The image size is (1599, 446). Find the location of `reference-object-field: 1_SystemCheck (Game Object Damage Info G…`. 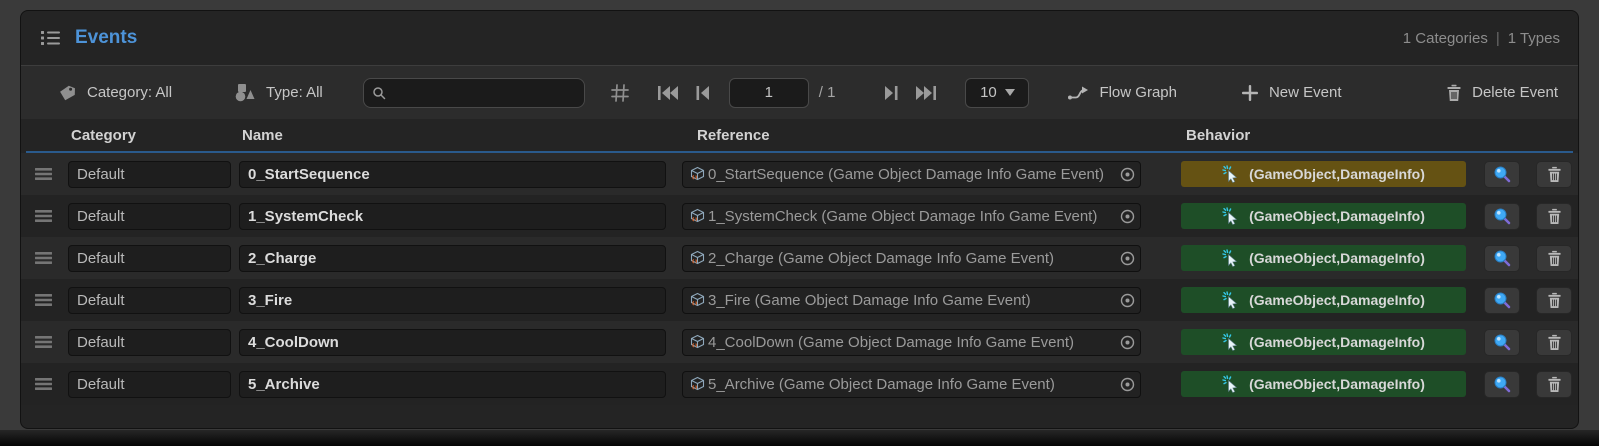

reference-object-field: 1_SystemCheck (Game Object Damage Info G… is located at coordinates (911, 216).